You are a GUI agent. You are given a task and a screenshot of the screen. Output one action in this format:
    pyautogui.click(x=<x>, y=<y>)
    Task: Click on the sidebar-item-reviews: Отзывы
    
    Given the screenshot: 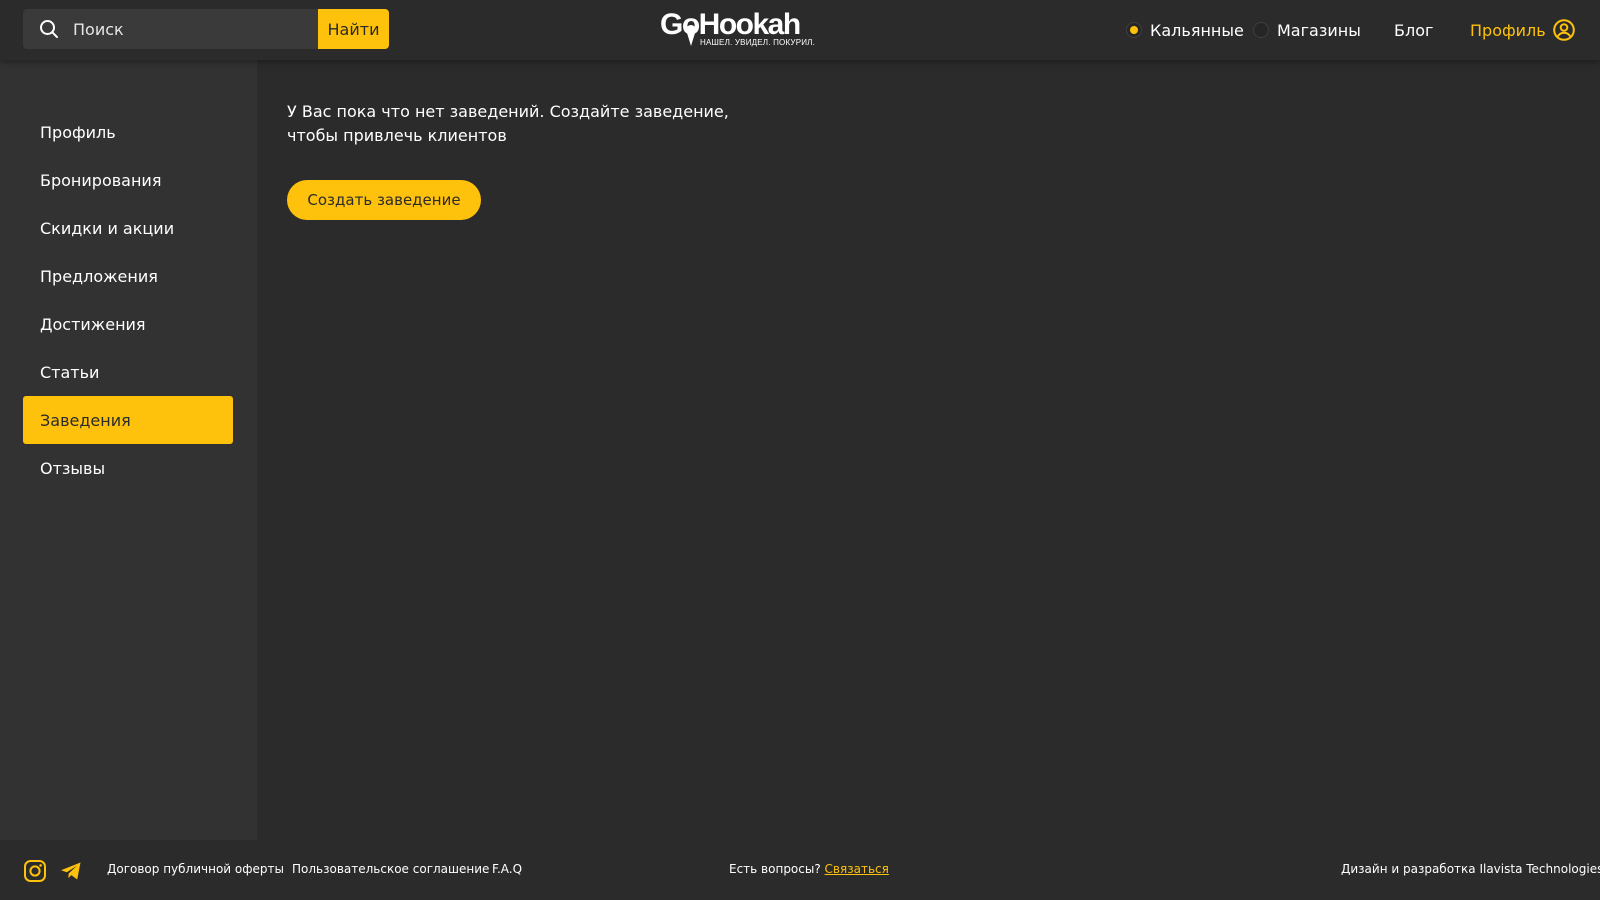 What is the action you would take?
    pyautogui.click(x=128, y=468)
    